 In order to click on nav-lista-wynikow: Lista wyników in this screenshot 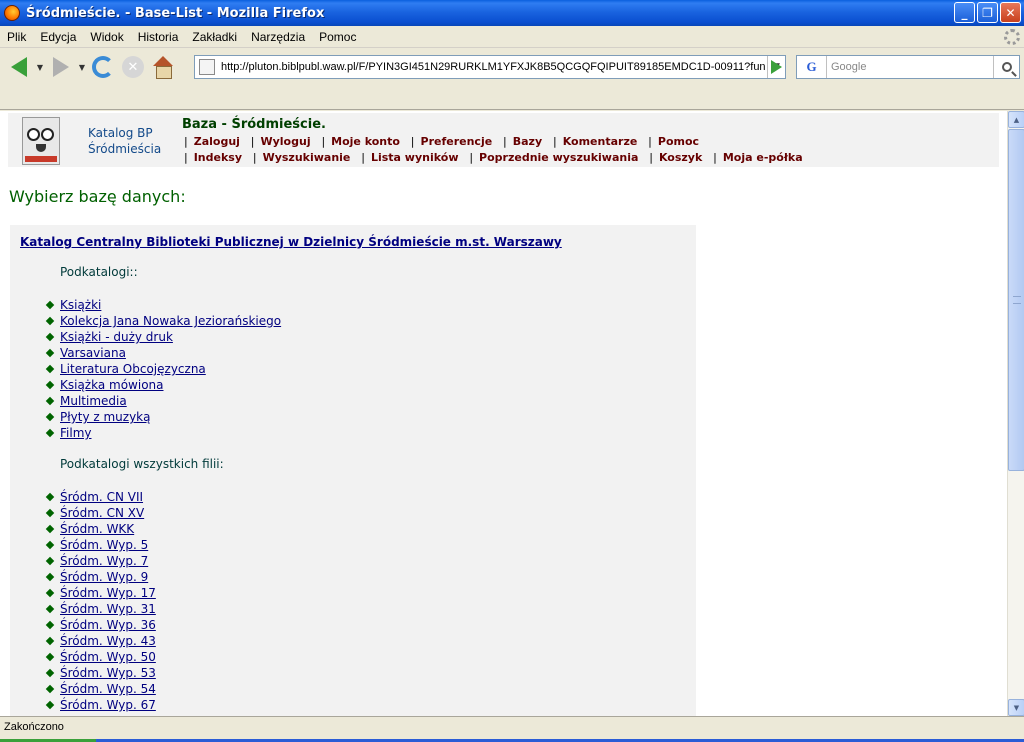, I will do `click(418, 157)`.